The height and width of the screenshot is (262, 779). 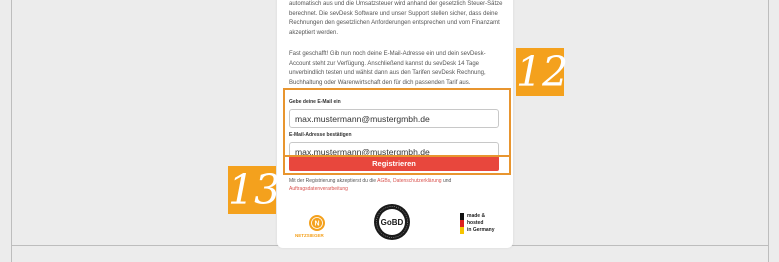 I want to click on processing-link: Auftragsdatenverarbeitung, so click(x=318, y=189).